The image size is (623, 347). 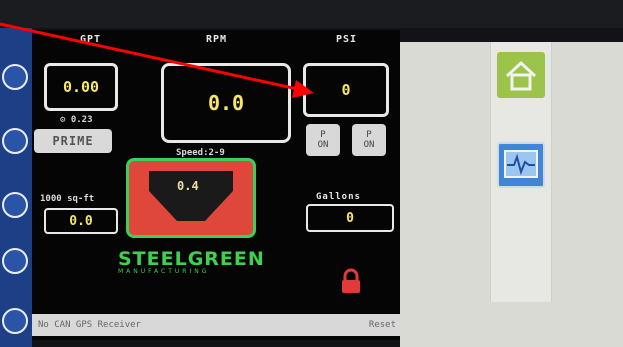 I want to click on pump-graphic: 0.4, so click(x=191, y=198).